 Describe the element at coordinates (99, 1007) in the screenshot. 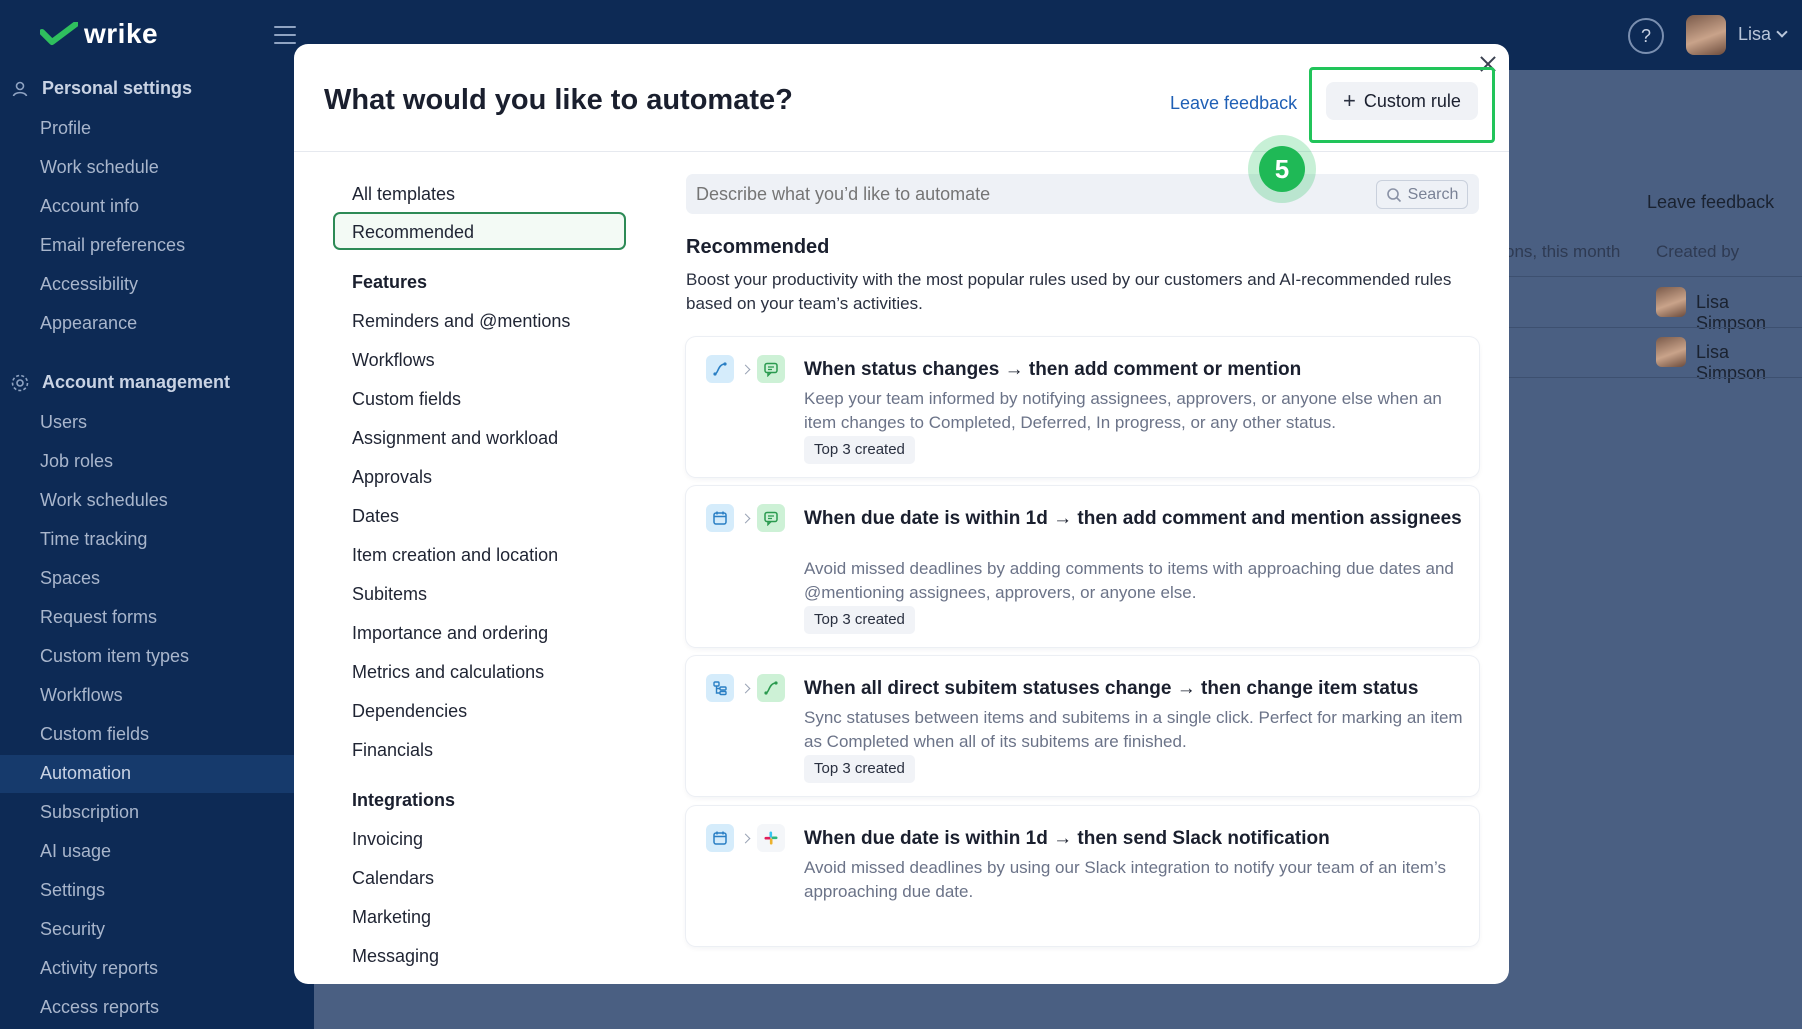

I see `sidebar-item-access-reports: Access reports` at that location.